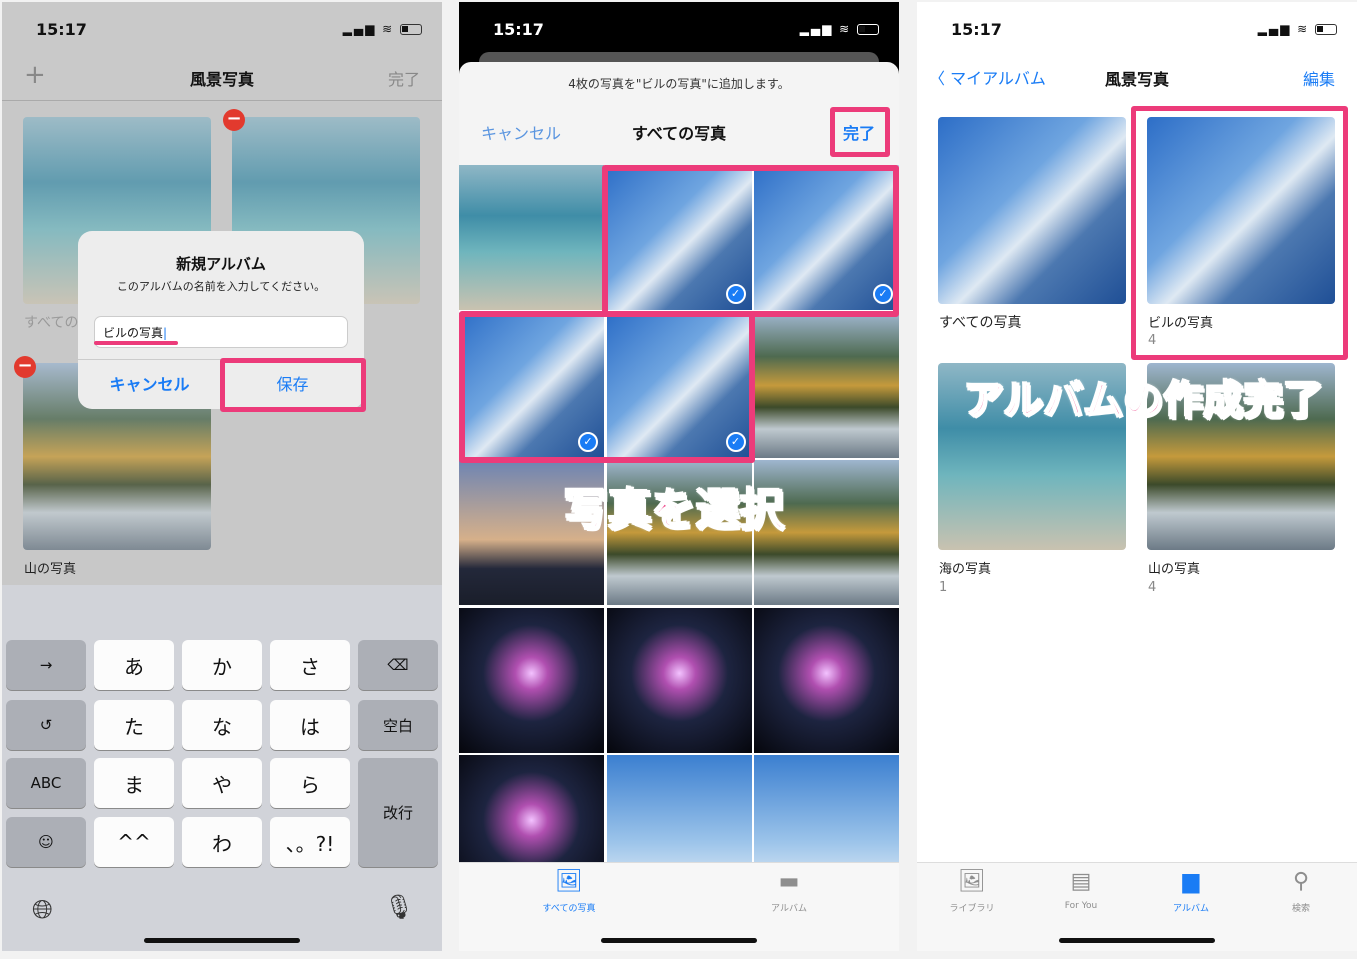  I want to click on key: 改行, so click(398, 812).